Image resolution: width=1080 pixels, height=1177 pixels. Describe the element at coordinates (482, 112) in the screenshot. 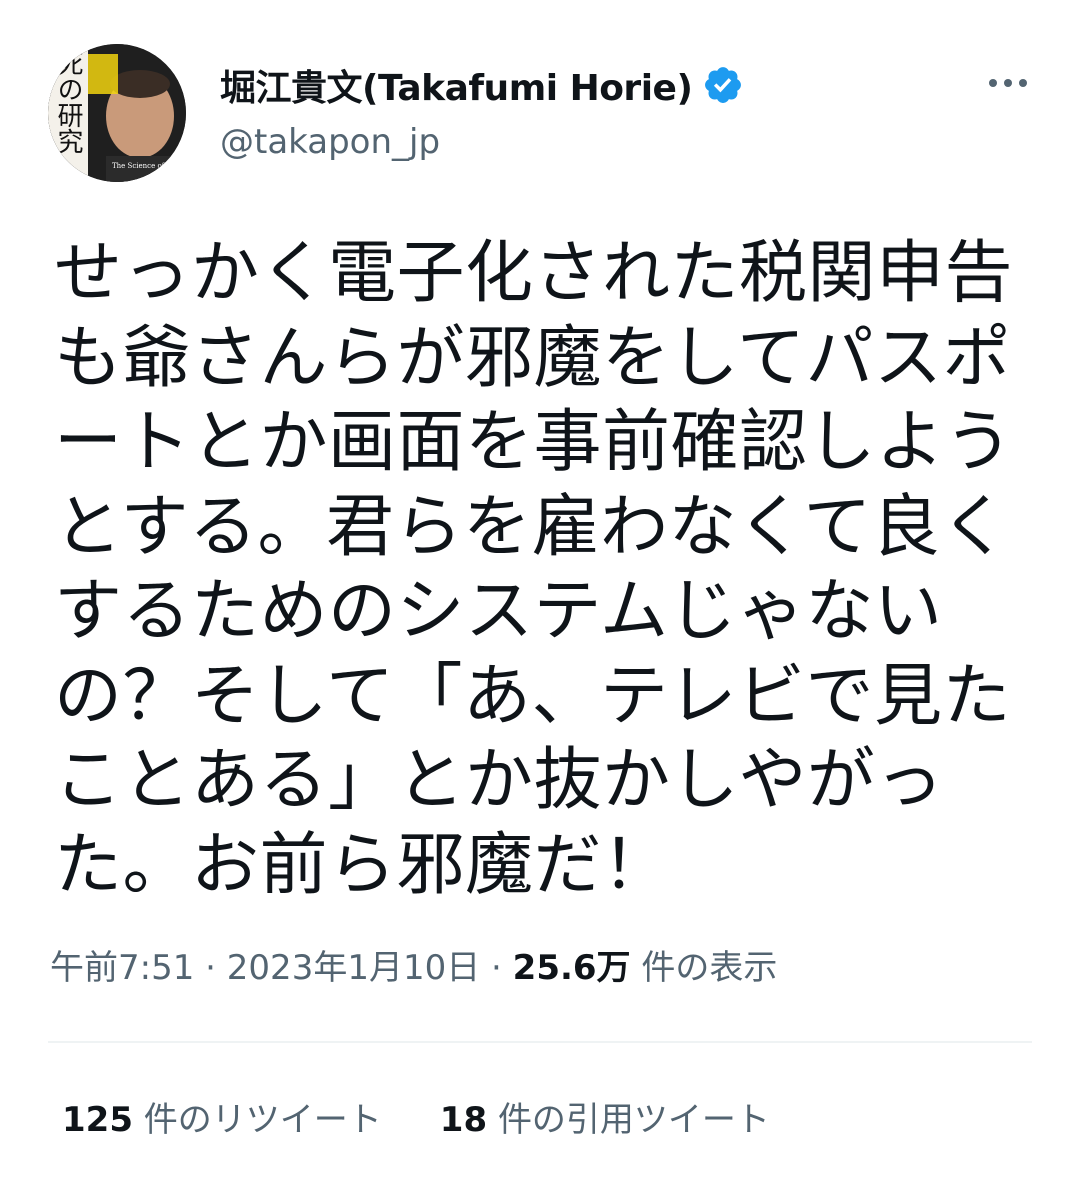

I see `author-name-block: 堀江貴文(Takafumi Horie) @takapon_jp` at that location.